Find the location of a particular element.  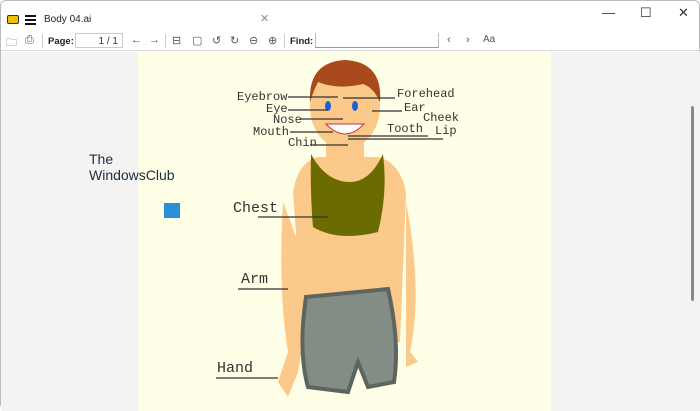

page-label: Page: is located at coordinates (61, 41).